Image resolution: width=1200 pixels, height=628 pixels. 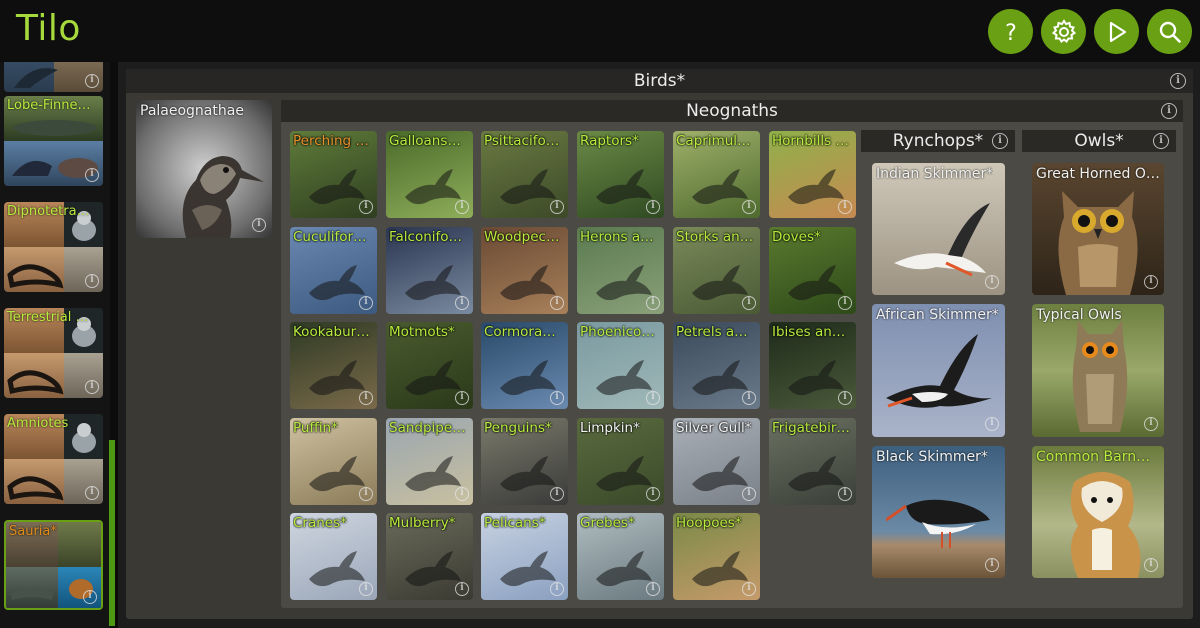 What do you see at coordinates (53, 353) in the screenshot?
I see `sidebar-item-terrestrial: Terrestrial … i` at bounding box center [53, 353].